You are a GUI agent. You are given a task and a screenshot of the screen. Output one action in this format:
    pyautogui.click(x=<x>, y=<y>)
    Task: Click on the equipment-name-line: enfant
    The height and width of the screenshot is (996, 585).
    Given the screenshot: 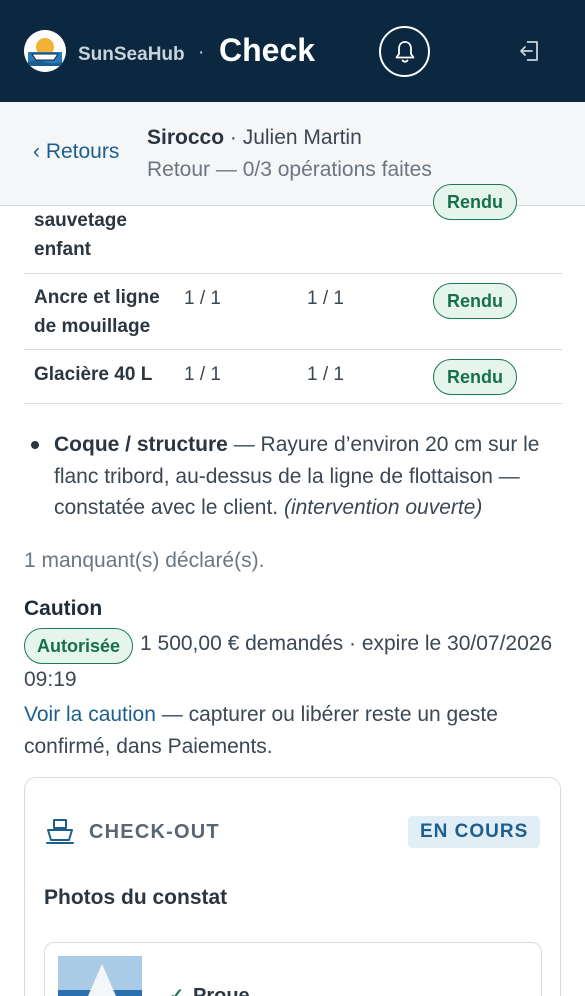 What is the action you would take?
    pyautogui.click(x=62, y=249)
    